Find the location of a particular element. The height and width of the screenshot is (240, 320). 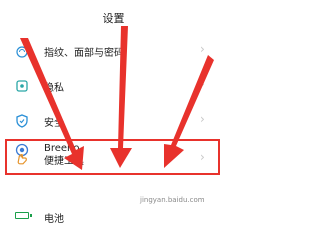

annotation-arrow-center is located at coordinates (121, 97).